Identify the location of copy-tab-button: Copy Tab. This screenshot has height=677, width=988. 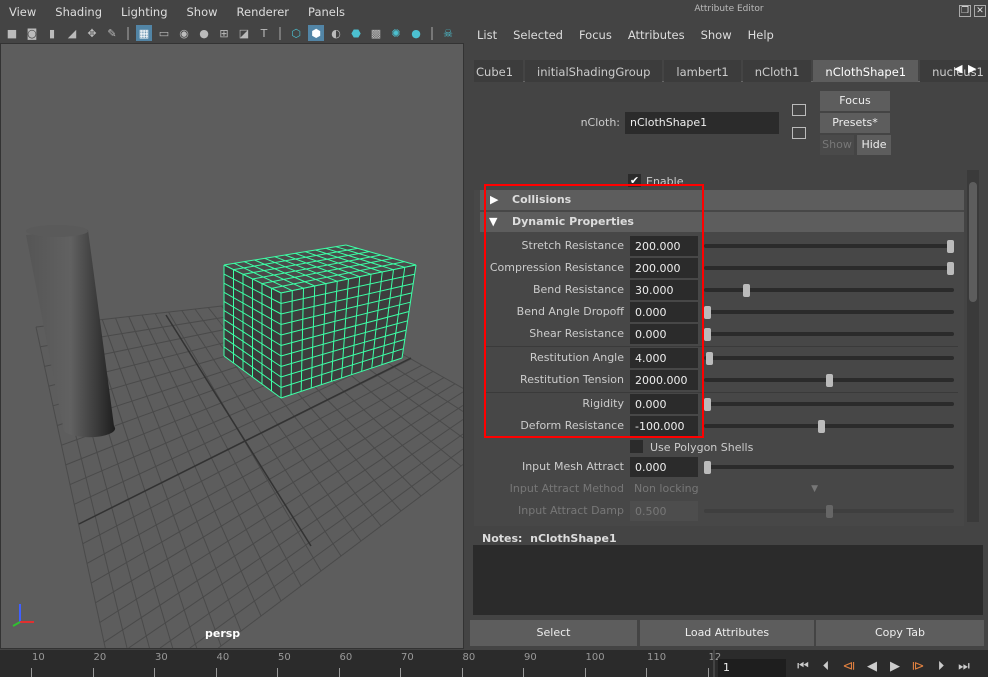
(900, 633).